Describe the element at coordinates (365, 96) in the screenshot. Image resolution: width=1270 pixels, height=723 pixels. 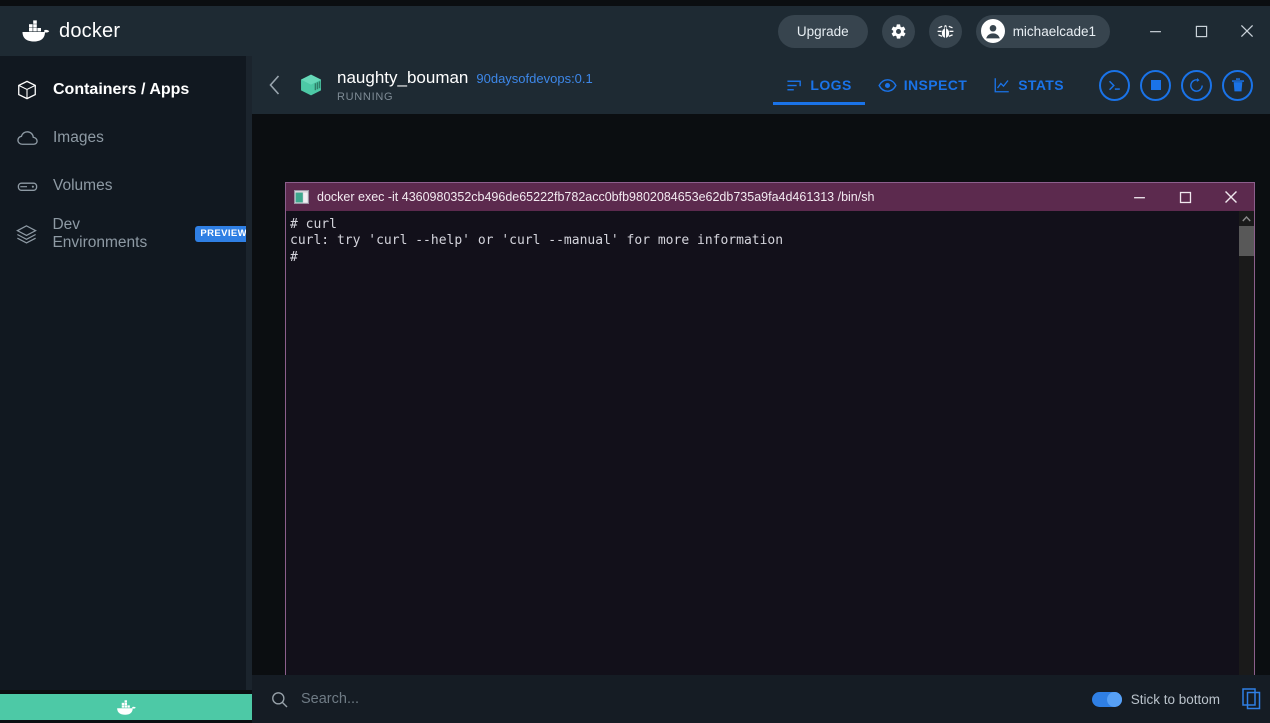
I see `container-status: RUNNING` at that location.